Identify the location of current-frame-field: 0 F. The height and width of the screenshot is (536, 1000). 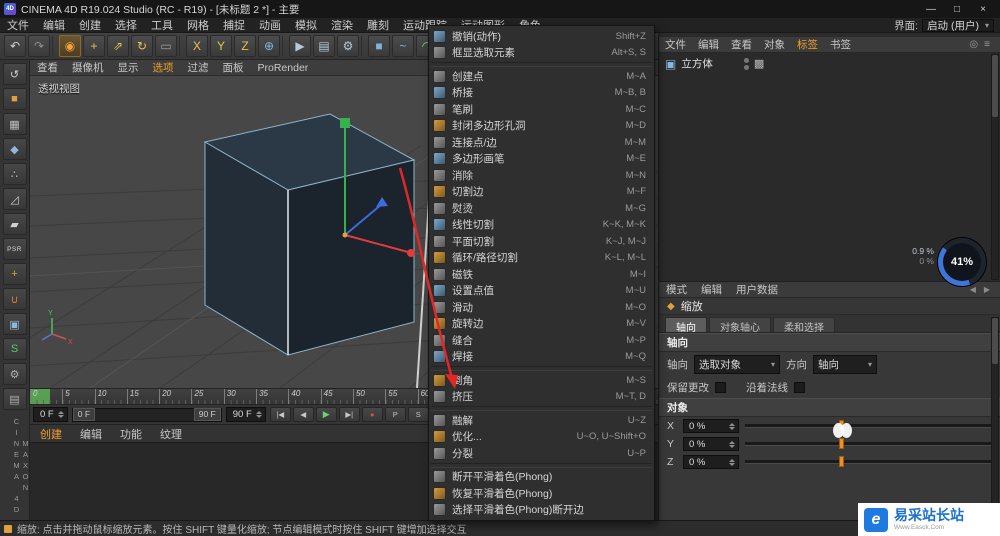
(50, 414).